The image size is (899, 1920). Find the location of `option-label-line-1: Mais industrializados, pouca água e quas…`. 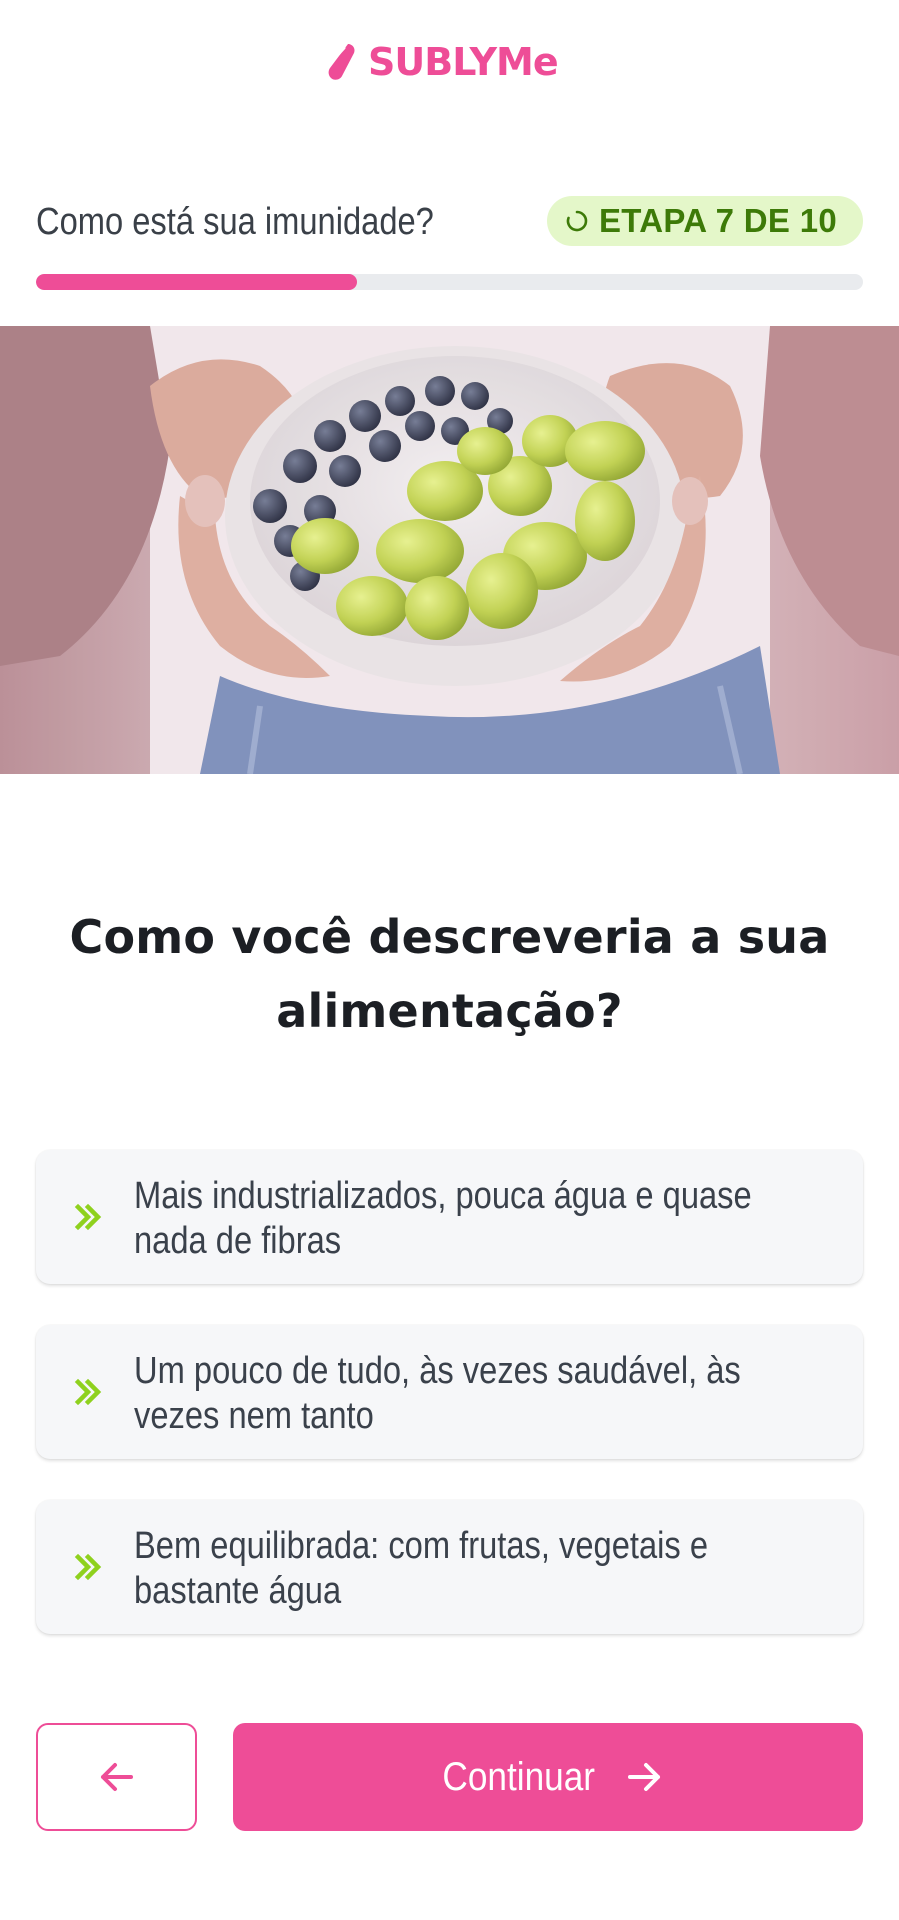

option-label-line-1: Mais industrializados, pouca água e quas… is located at coordinates (443, 1196).